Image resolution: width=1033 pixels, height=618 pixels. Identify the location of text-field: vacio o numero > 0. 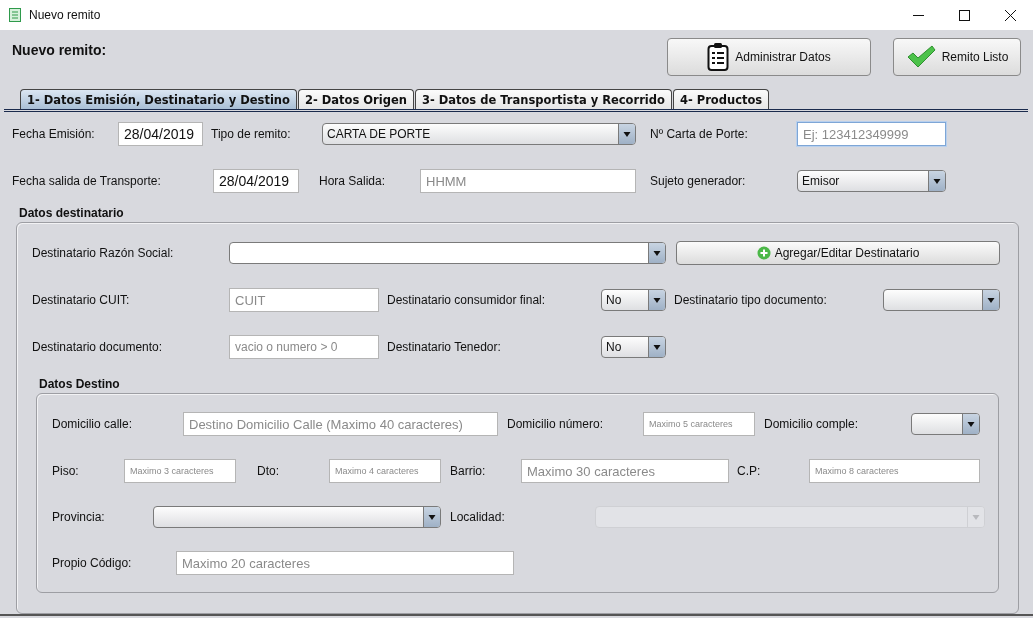
(304, 347).